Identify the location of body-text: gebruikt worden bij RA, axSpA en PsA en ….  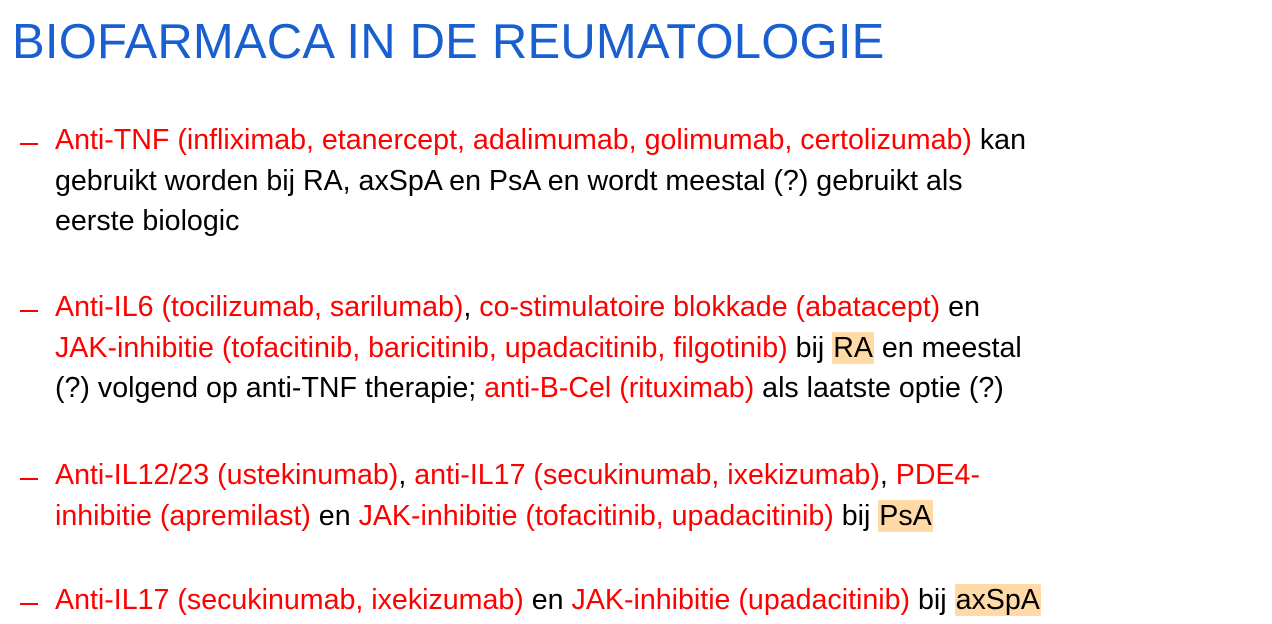
(509, 180).